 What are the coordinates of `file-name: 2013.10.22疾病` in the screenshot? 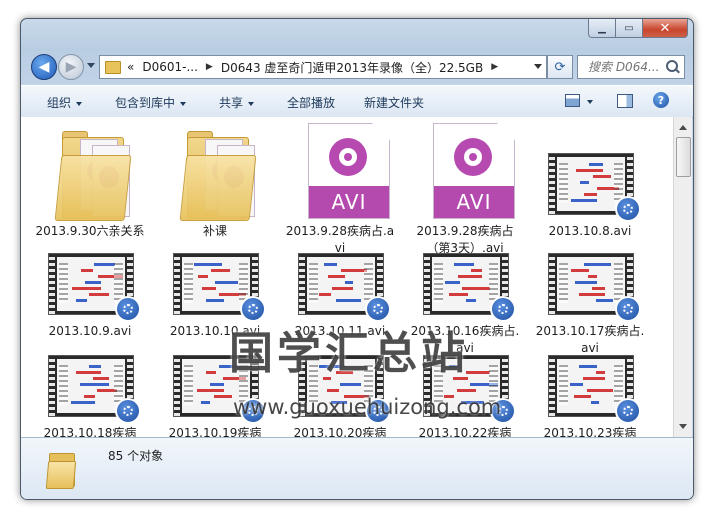 It's located at (465, 431).